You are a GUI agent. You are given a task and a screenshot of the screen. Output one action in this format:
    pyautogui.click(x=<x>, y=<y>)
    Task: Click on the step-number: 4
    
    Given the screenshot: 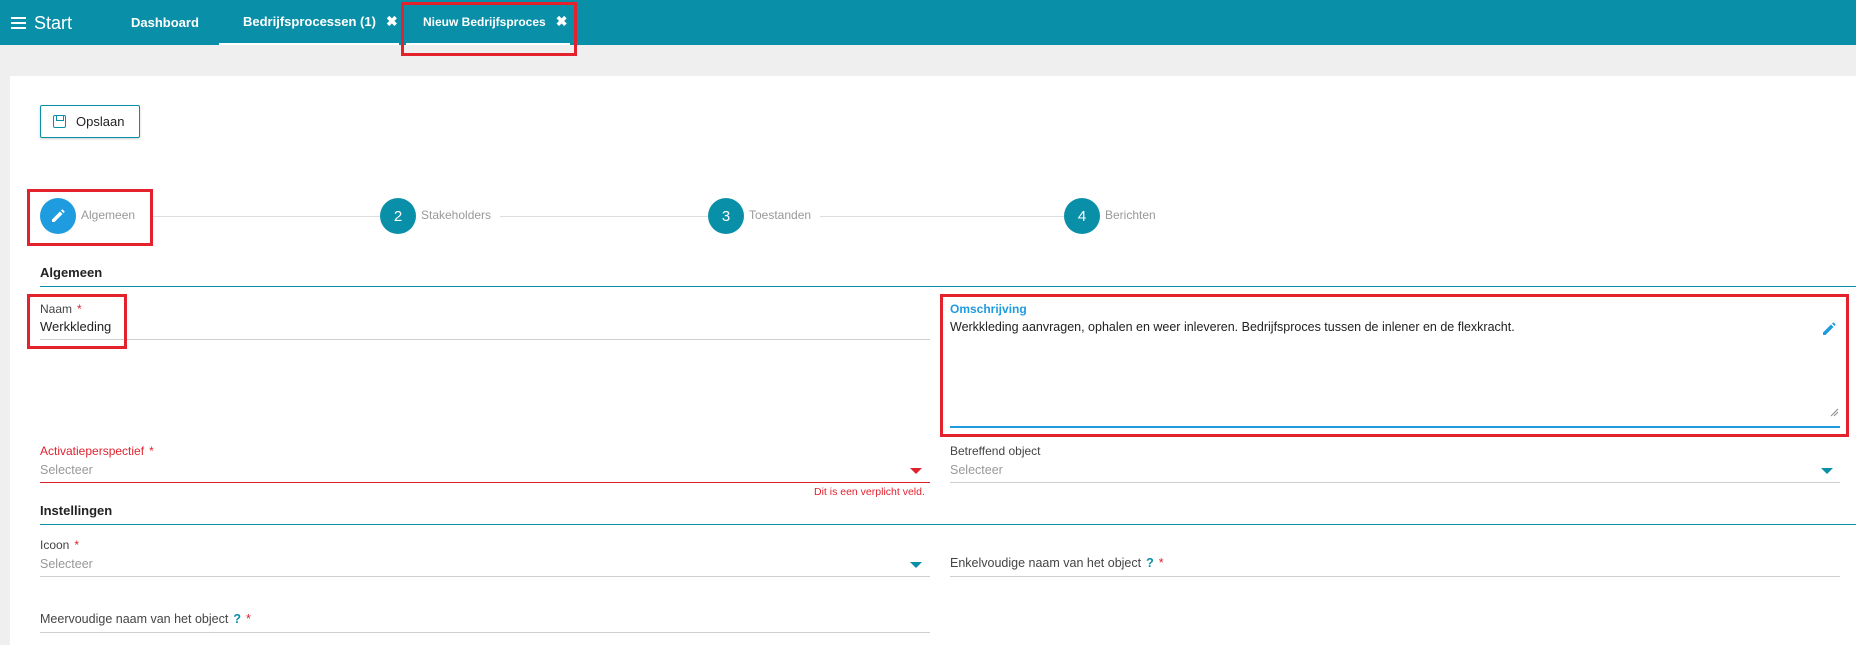 What is the action you would take?
    pyautogui.click(x=1082, y=216)
    